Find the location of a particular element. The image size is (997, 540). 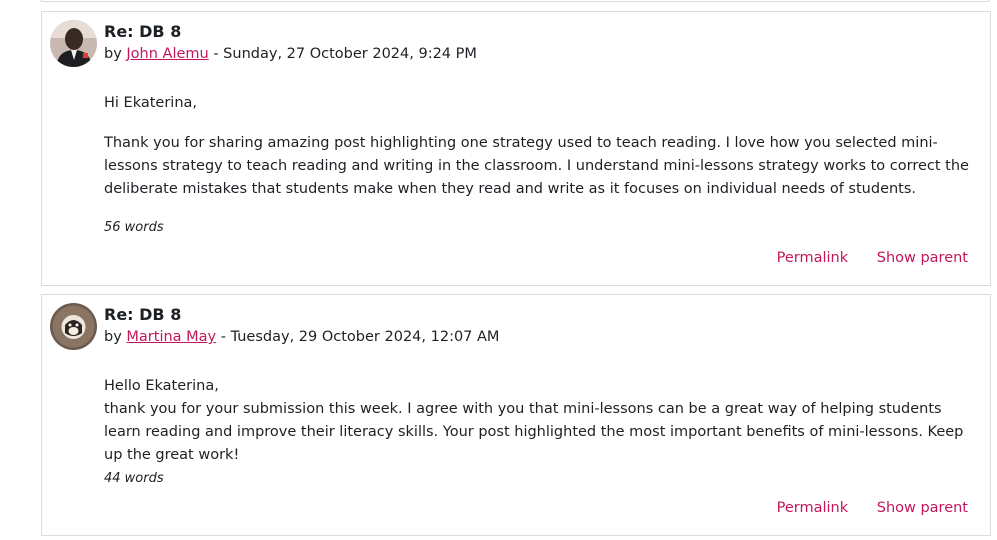

post-date: - Tuesday, 29 October 2024, 12:07 AM is located at coordinates (360, 337).